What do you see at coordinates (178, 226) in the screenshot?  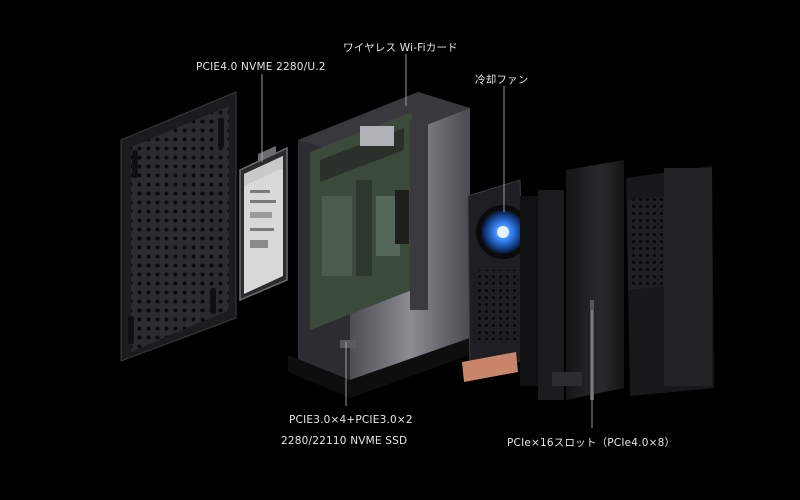 I see `side-panel-left` at bounding box center [178, 226].